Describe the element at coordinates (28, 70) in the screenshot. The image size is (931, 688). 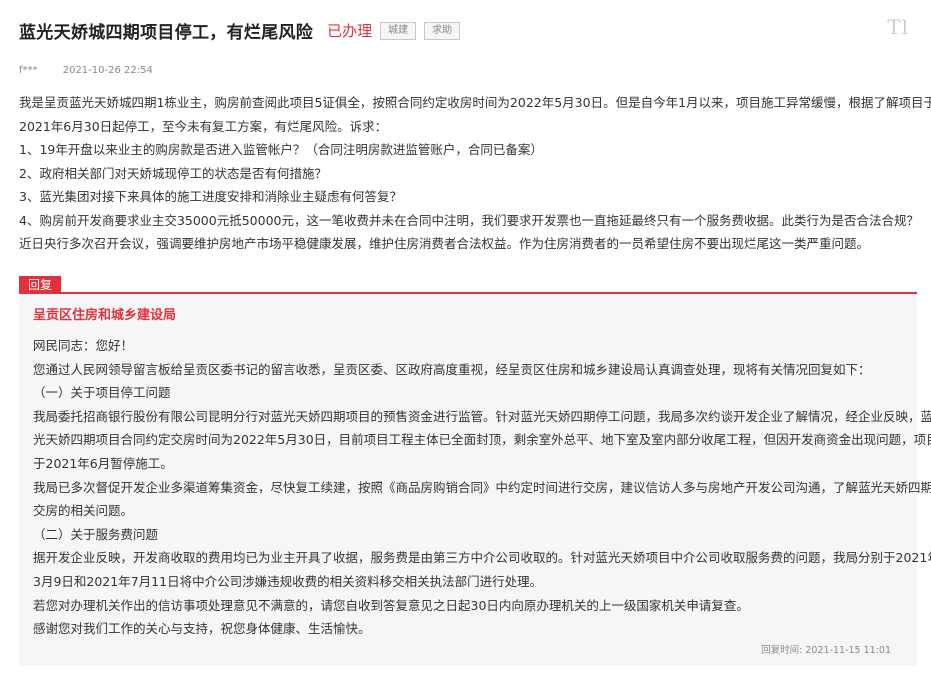
I see `author-name: f***` at that location.